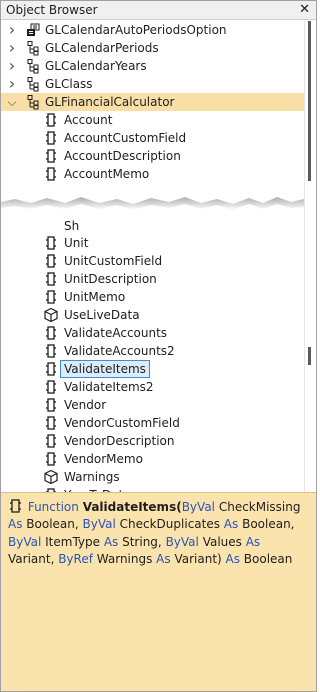  Describe the element at coordinates (102, 315) in the screenshot. I see `tree-item-label: UseLiveData` at that location.